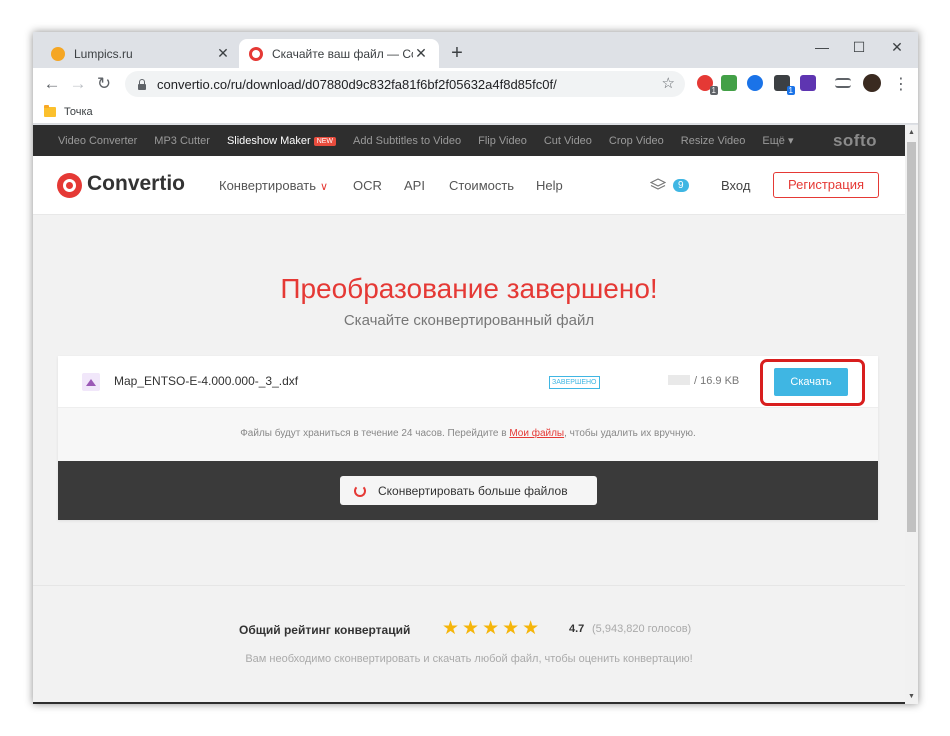  What do you see at coordinates (808, 83) in the screenshot?
I see `extension-purple-icon` at bounding box center [808, 83].